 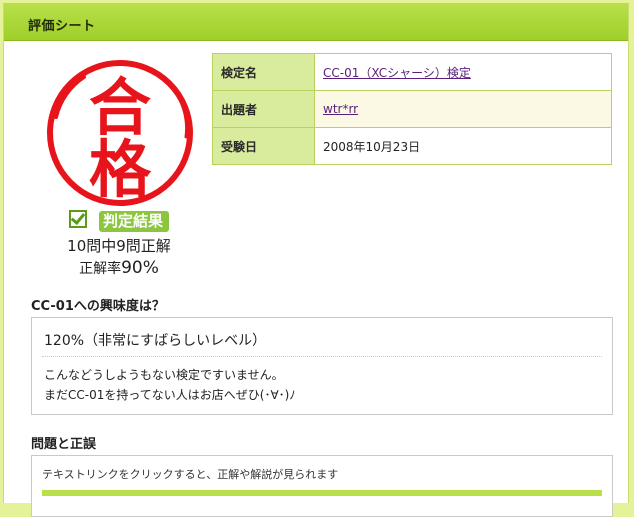 What do you see at coordinates (263, 146) in the screenshot?
I see `exam-date-label: 受験日` at bounding box center [263, 146].